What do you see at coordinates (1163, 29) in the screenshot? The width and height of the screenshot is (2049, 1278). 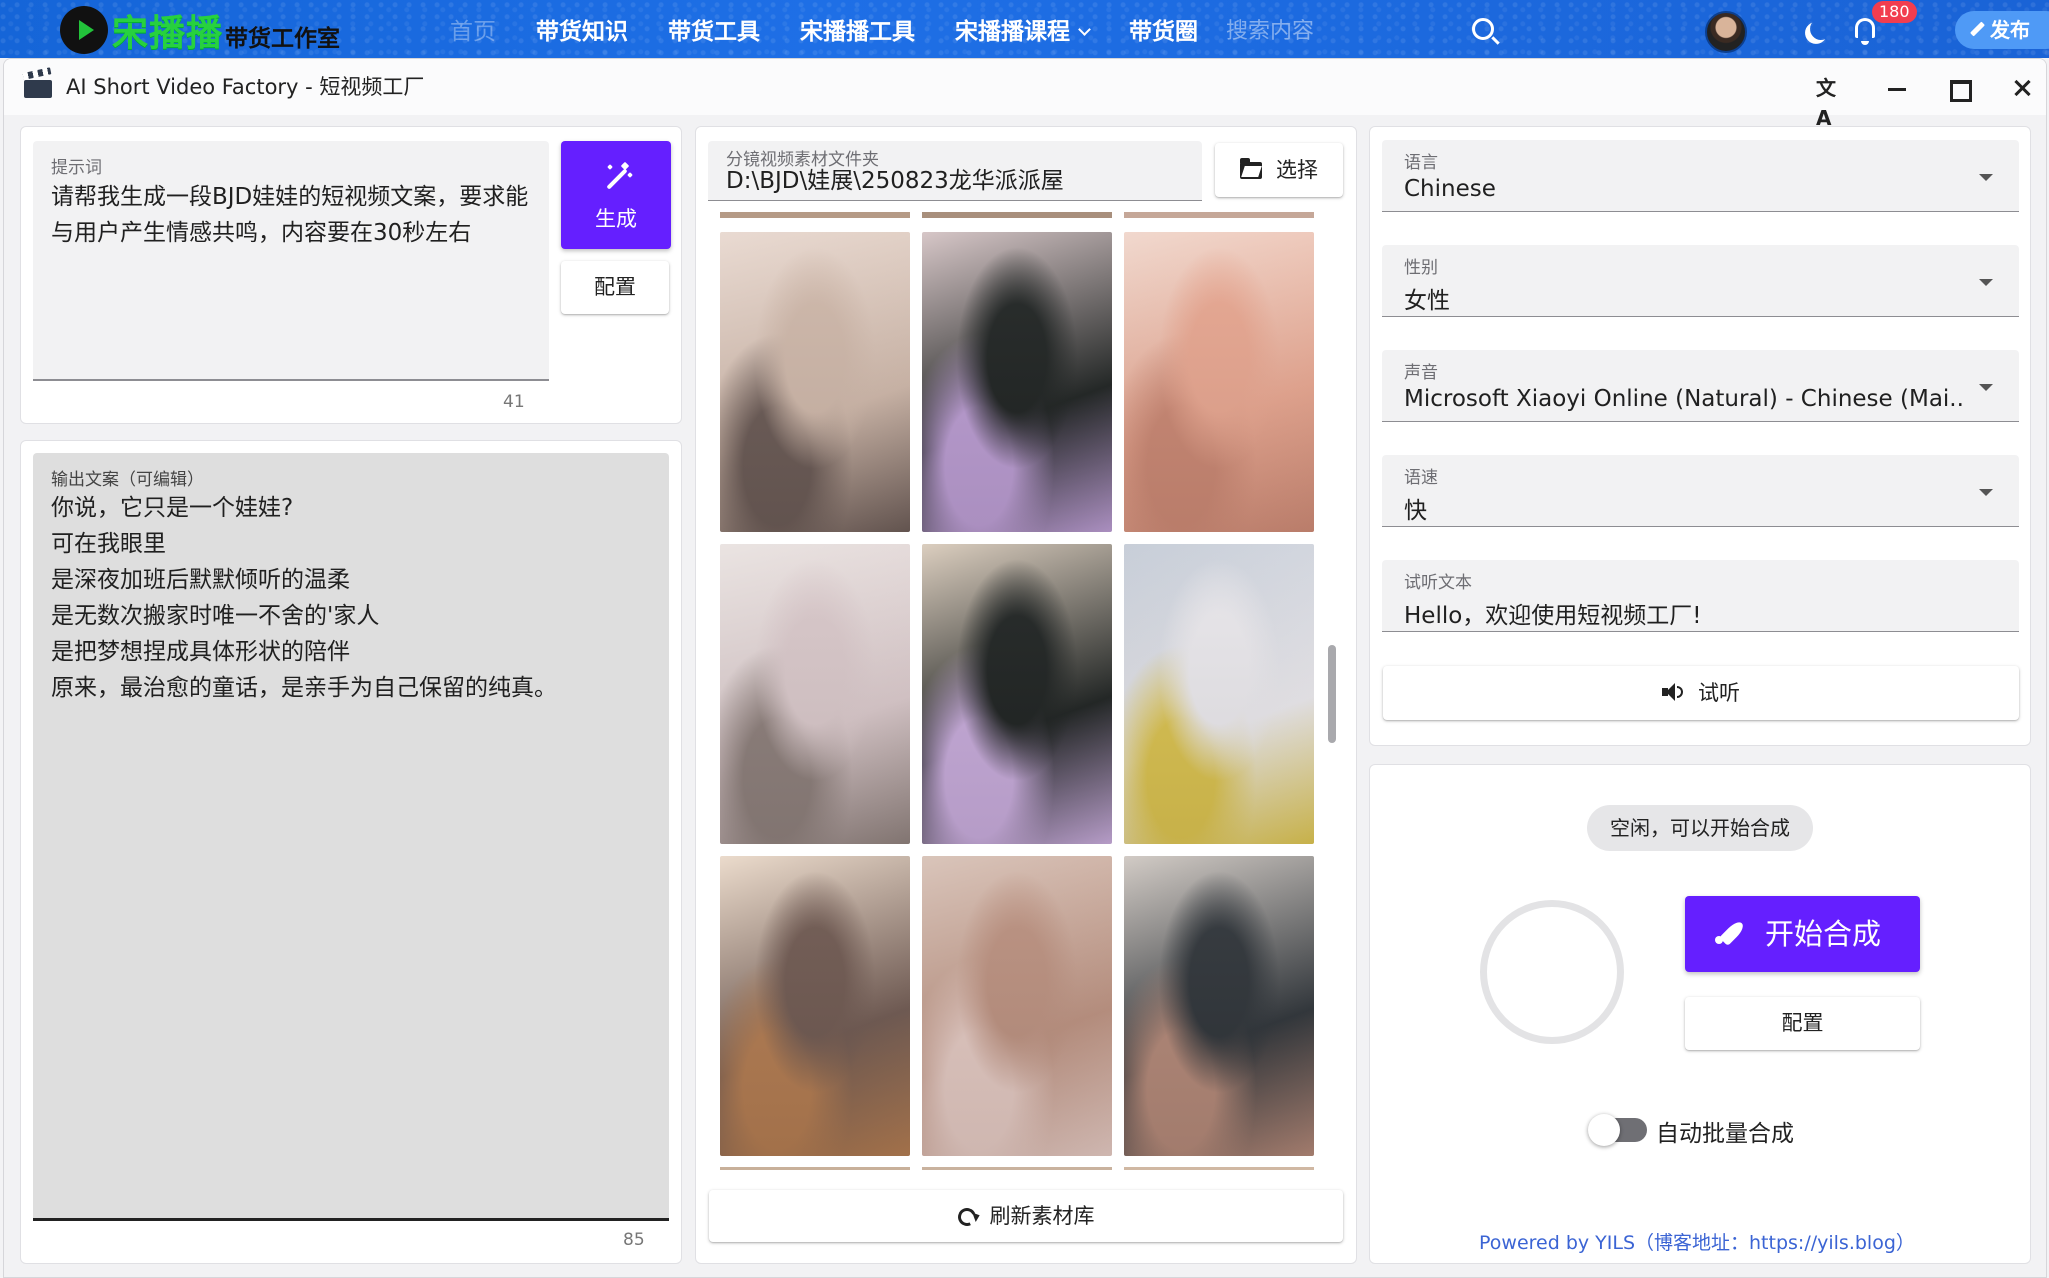 I see `nav-item-circle: 带货圈` at bounding box center [1163, 29].